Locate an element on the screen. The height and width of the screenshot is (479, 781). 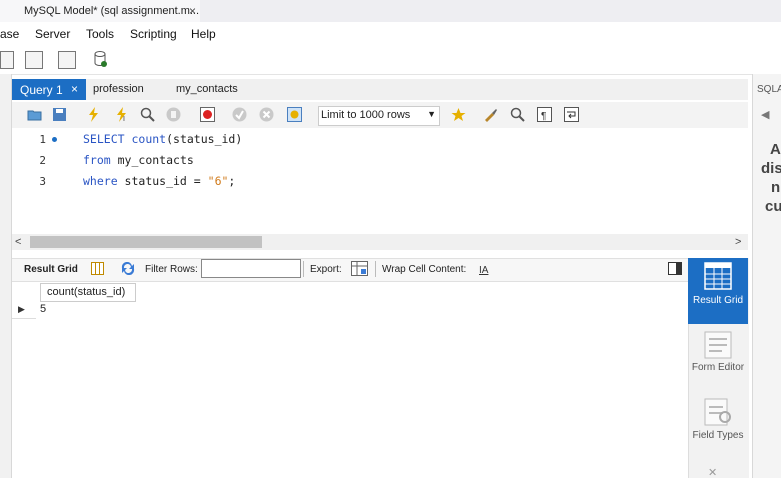
inspector-icon is located at coordinates (67, 60).